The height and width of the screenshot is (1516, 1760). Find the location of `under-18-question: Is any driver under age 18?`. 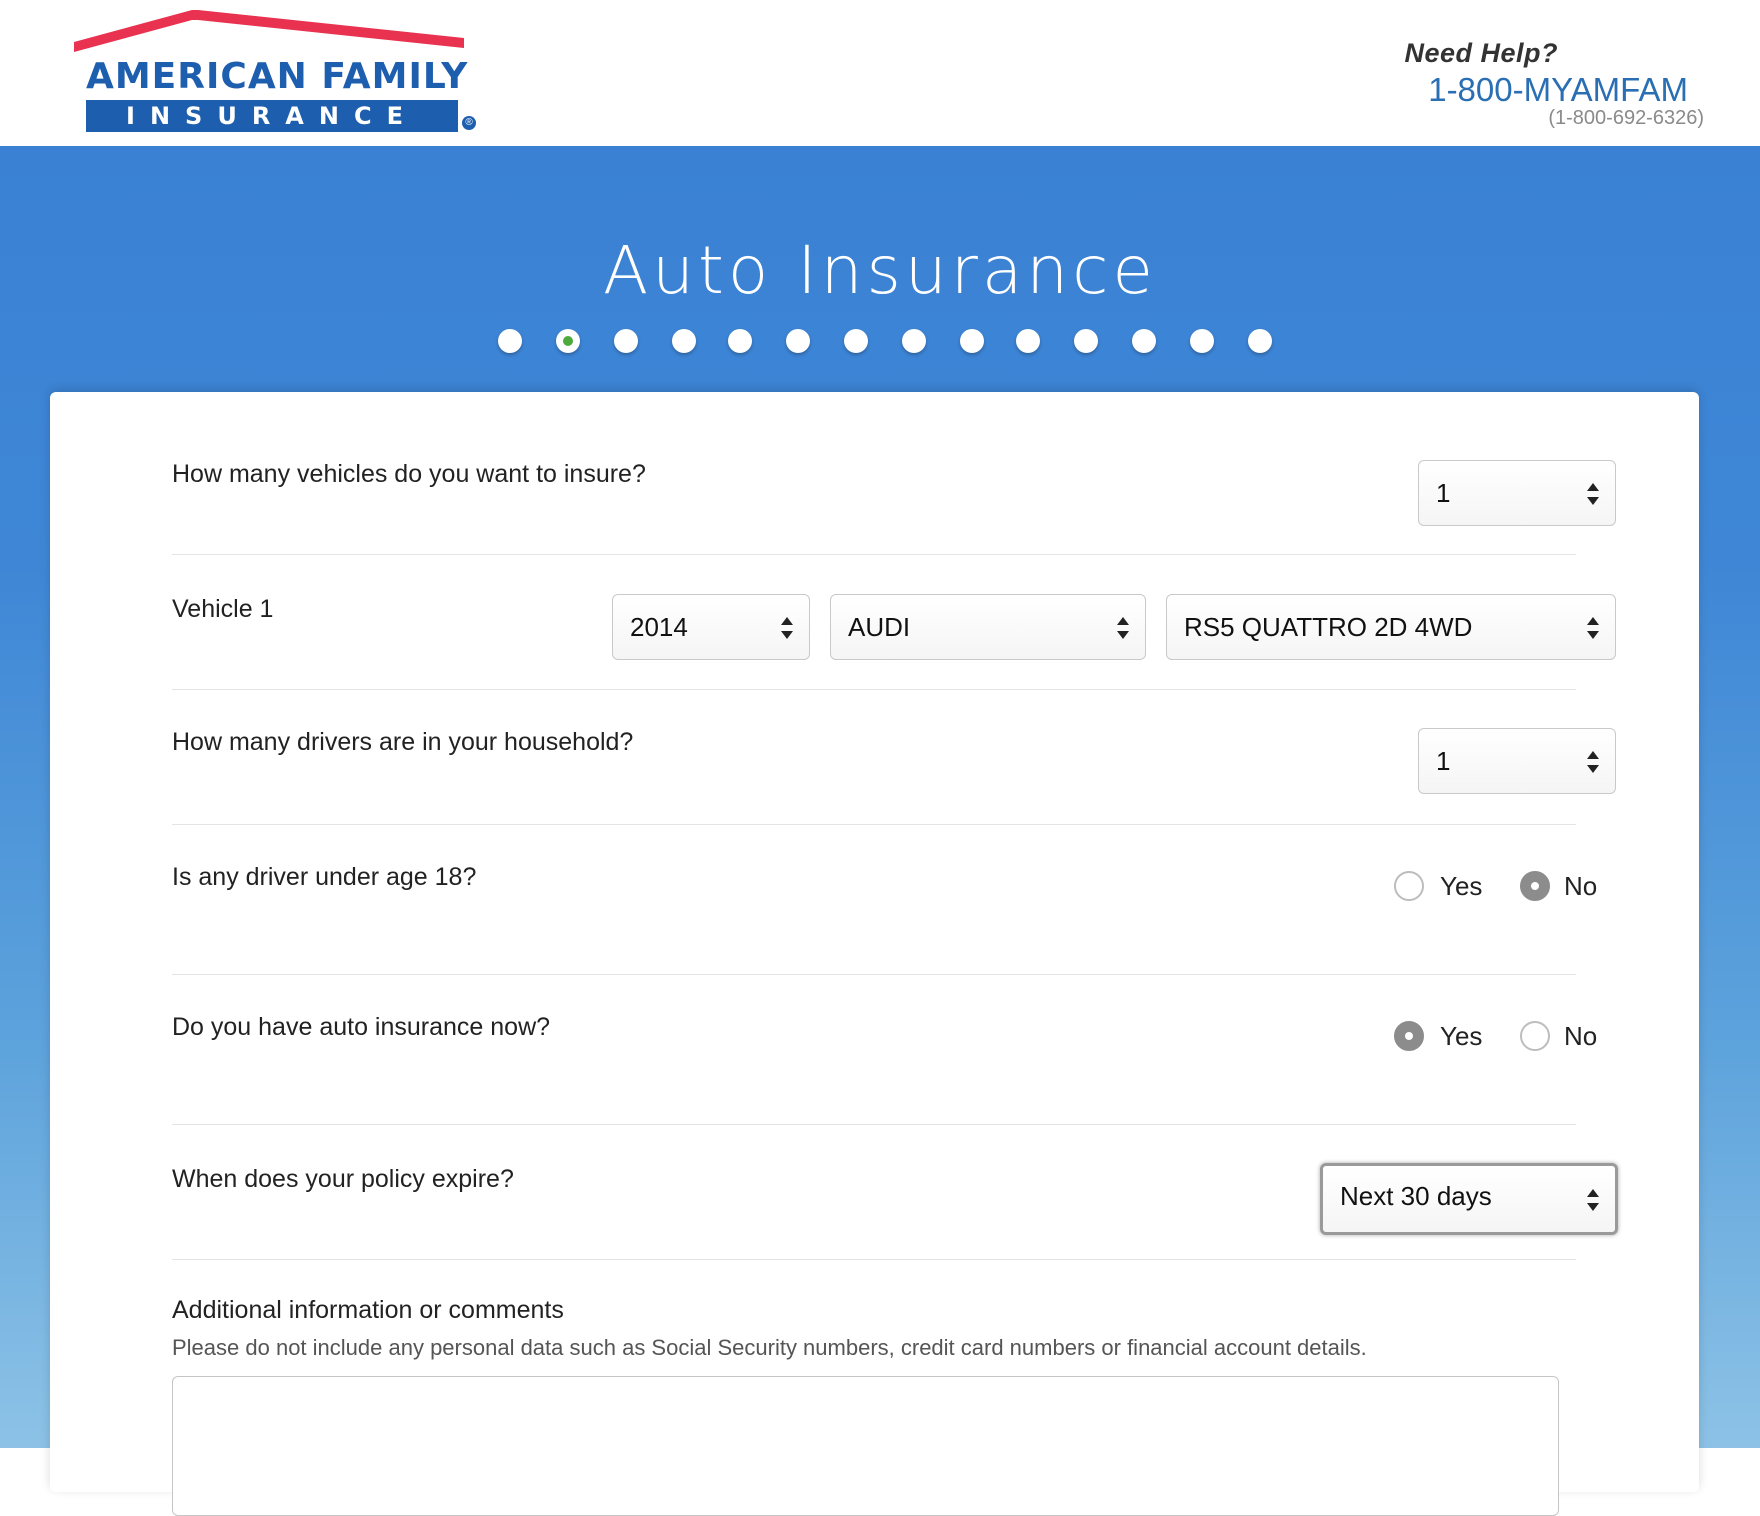

under-18-question: Is any driver under age 18? is located at coordinates (324, 877).